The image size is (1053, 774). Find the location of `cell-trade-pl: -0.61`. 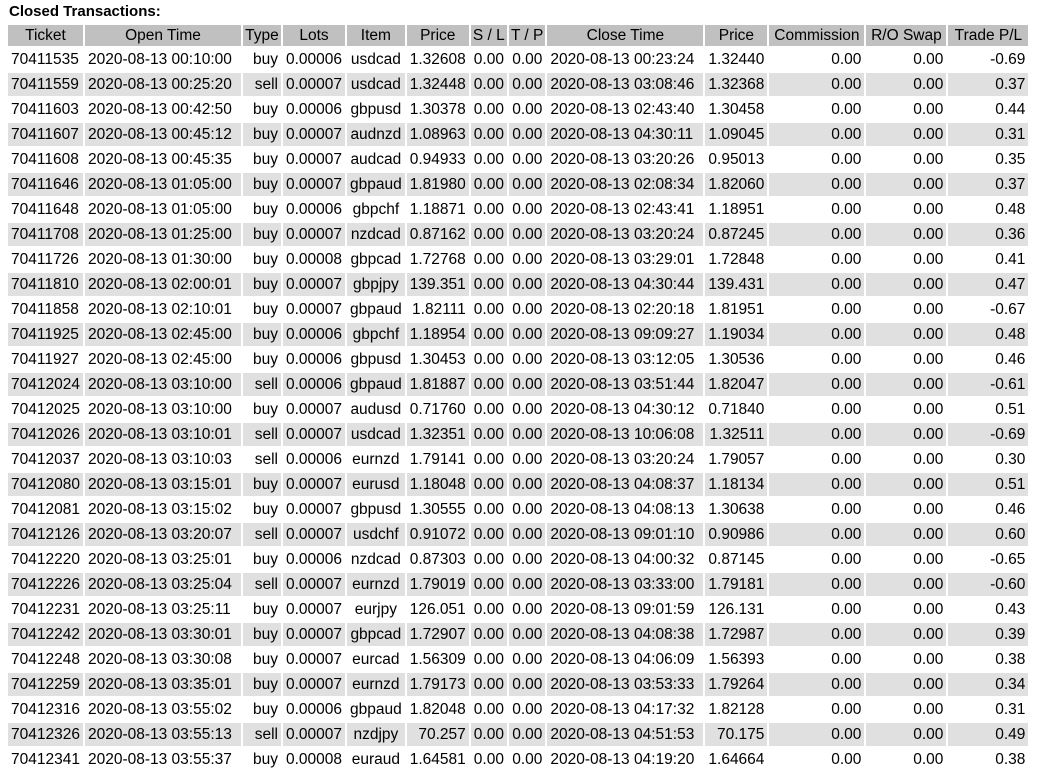

cell-trade-pl: -0.61 is located at coordinates (988, 384).